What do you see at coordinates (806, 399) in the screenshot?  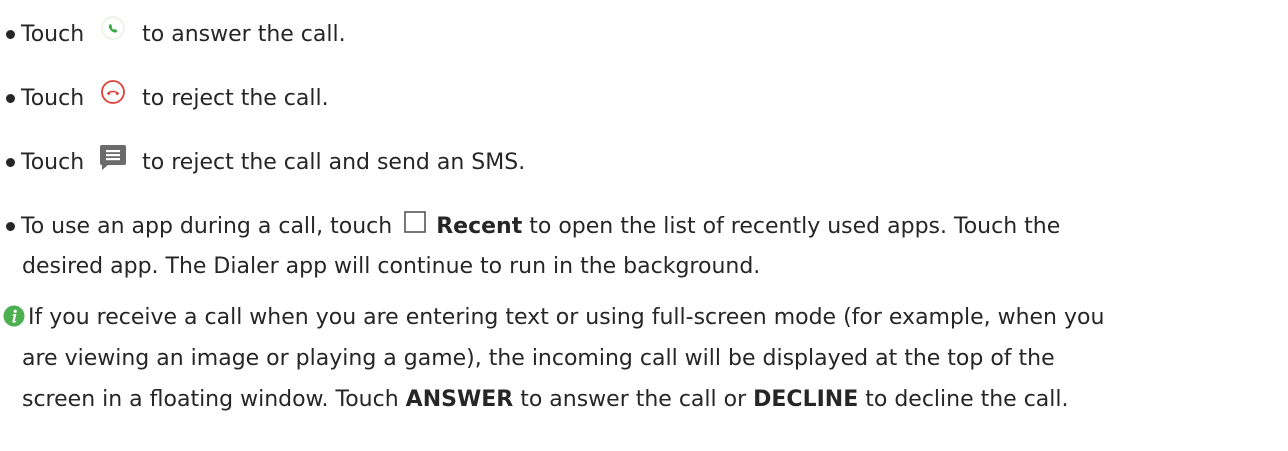 I see `decline-bold-label: DECLINE` at bounding box center [806, 399].